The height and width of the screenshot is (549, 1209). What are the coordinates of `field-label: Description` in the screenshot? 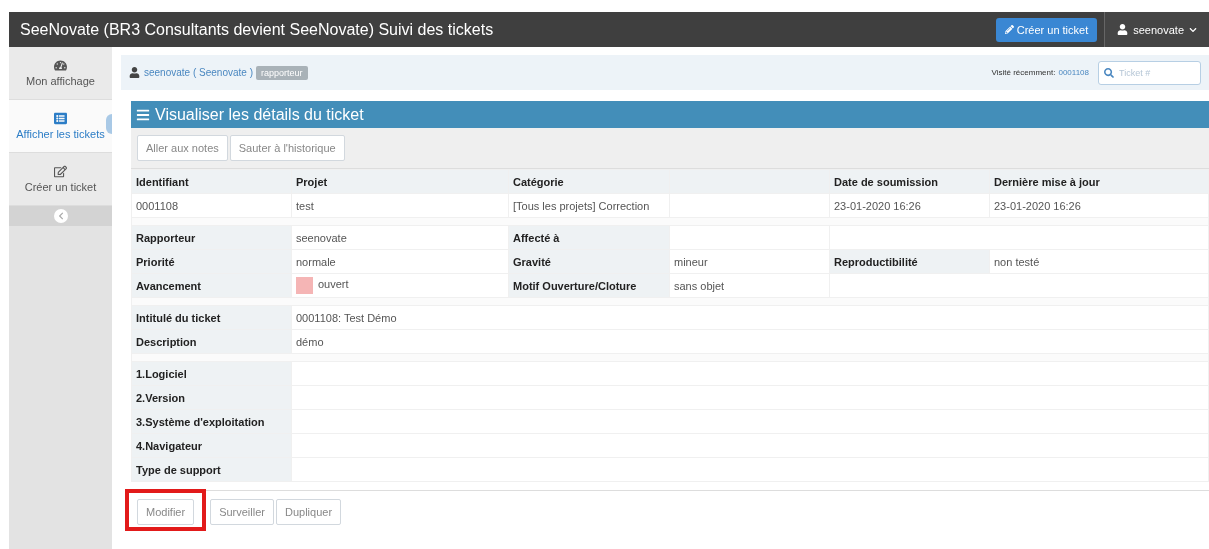 It's located at (211, 341).